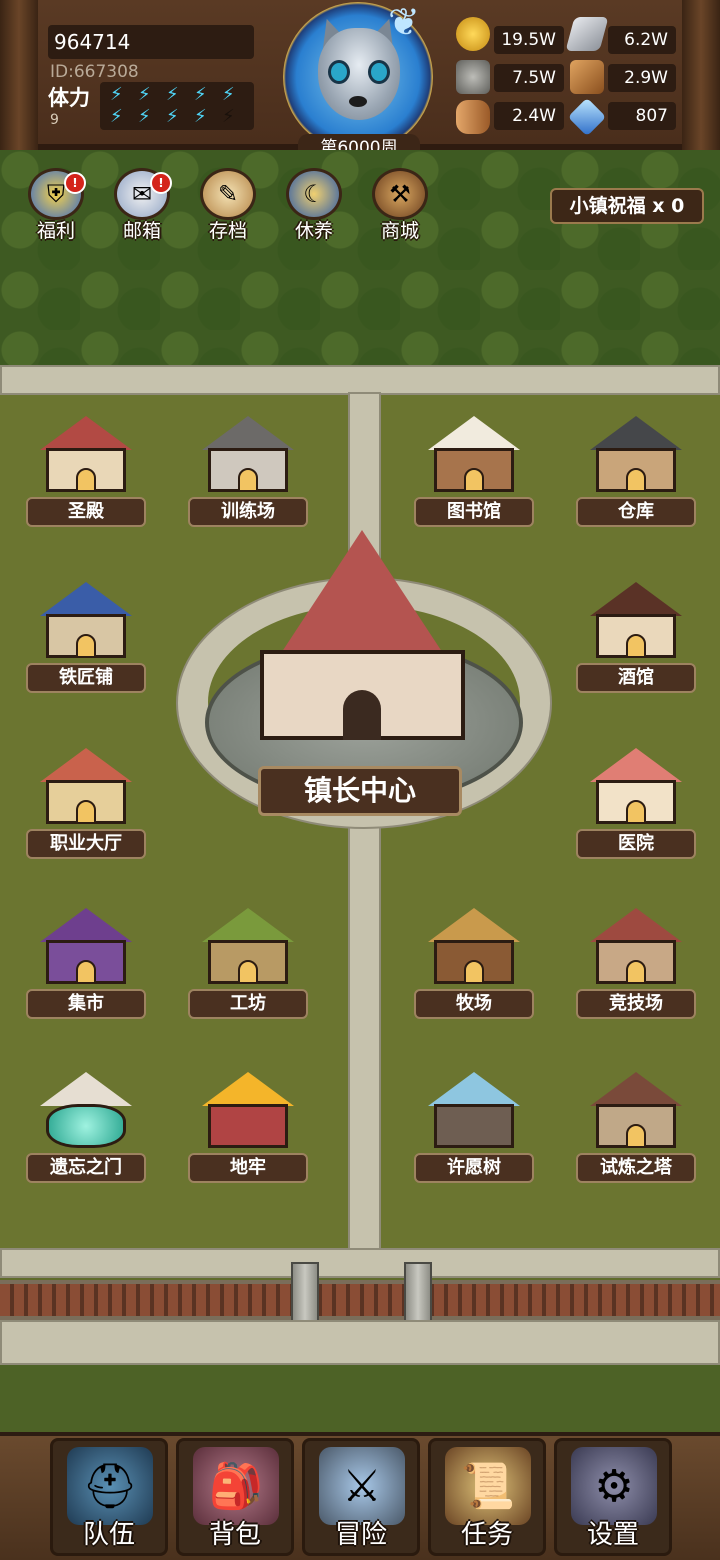  I want to click on adventure-button: ⚔ 冒险, so click(361, 1497).